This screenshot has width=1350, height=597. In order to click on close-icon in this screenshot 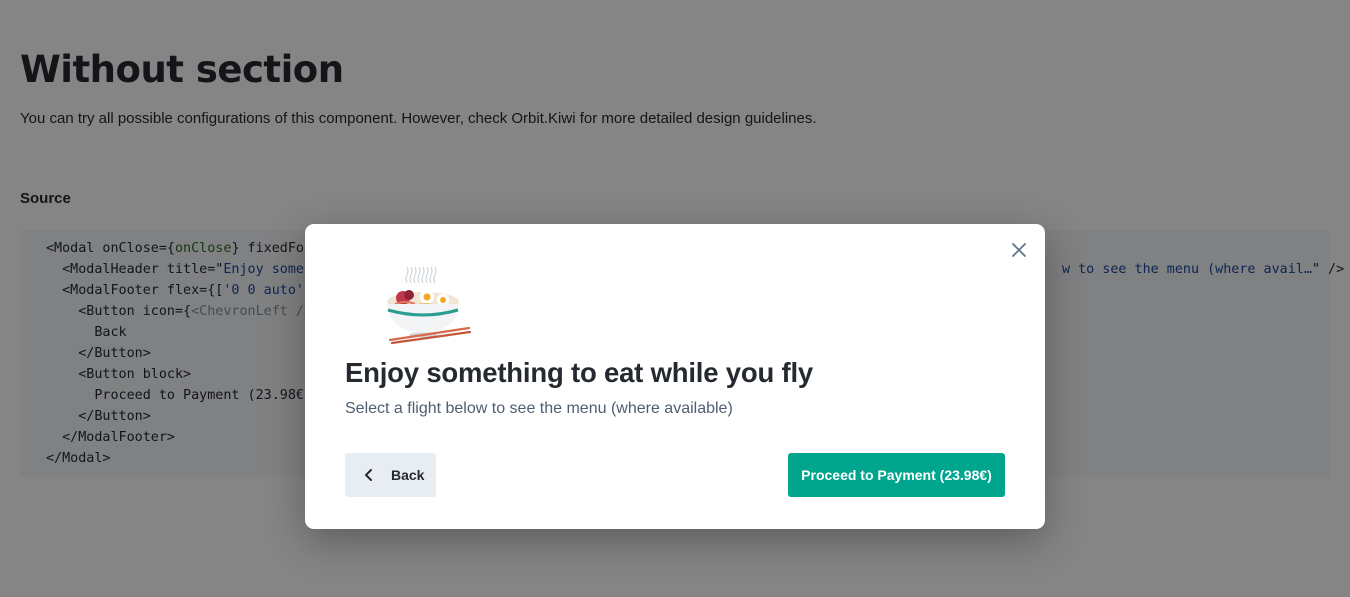, I will do `click(1019, 250)`.